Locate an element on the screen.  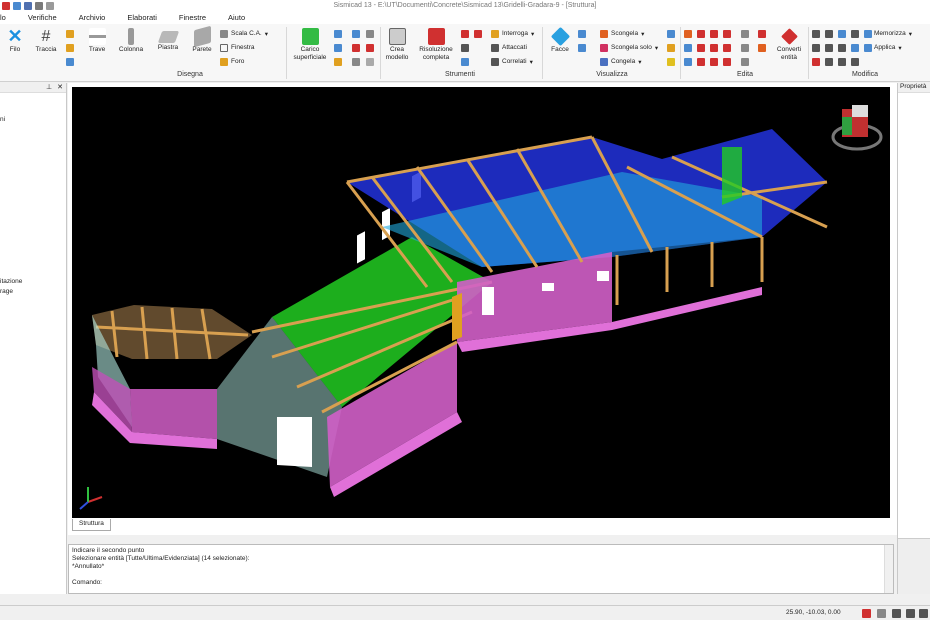
select-icon is located at coordinates (829, 34).